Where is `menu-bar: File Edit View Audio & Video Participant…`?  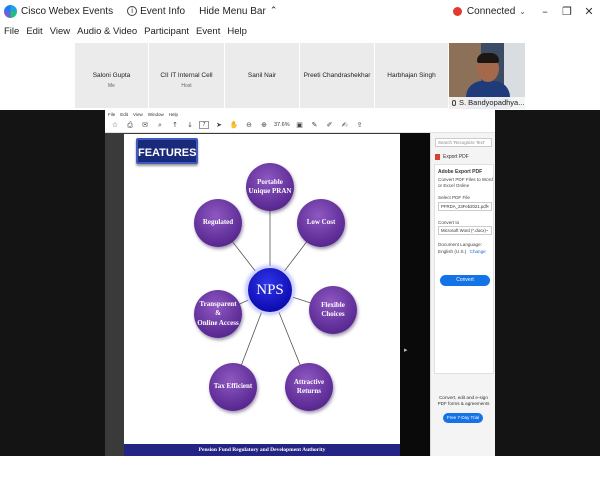
menu-bar: File Edit View Audio & Video Participant… is located at coordinates (125, 33).